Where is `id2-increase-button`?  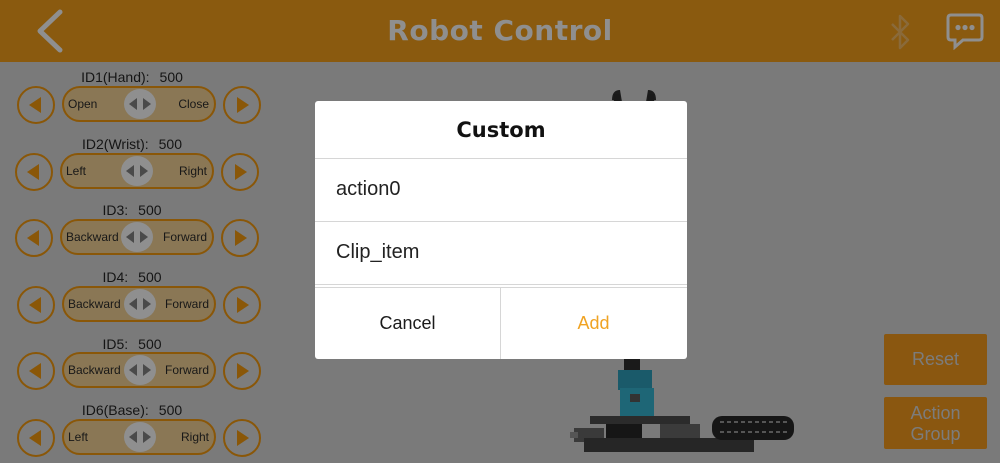 id2-increase-button is located at coordinates (240, 172).